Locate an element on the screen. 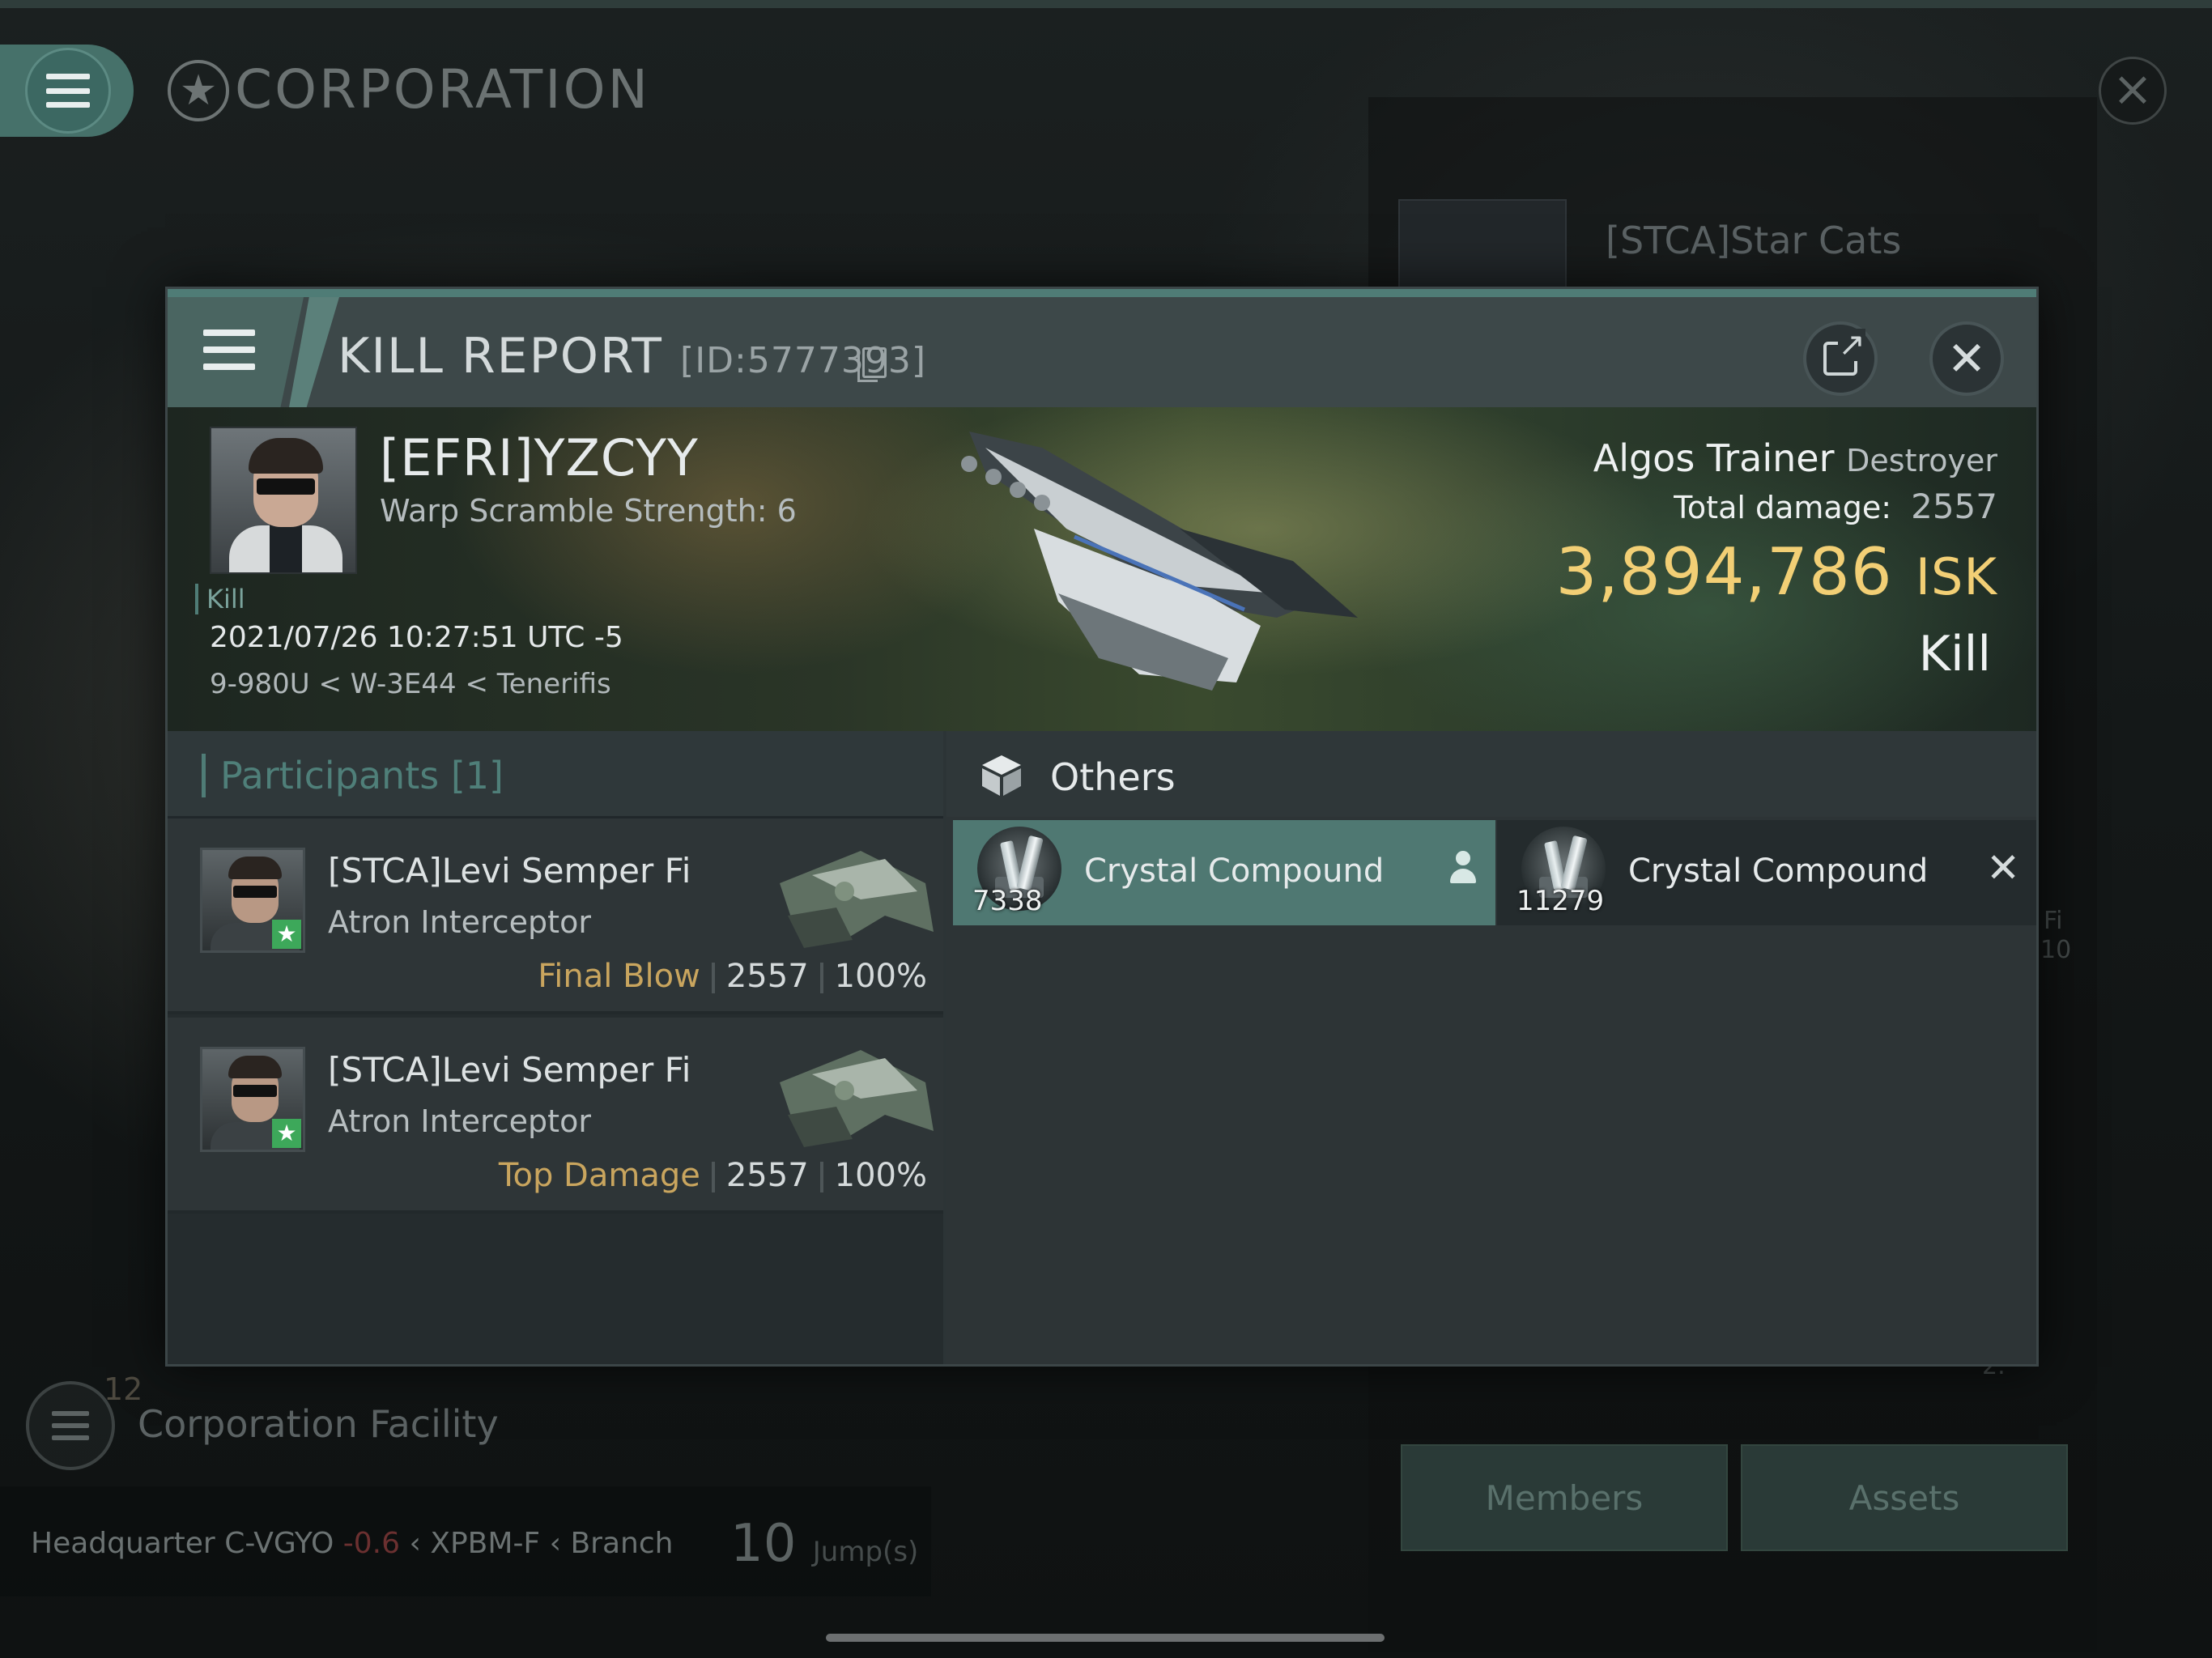 The height and width of the screenshot is (1658, 2212). item-quantity: 7338 is located at coordinates (1008, 901).